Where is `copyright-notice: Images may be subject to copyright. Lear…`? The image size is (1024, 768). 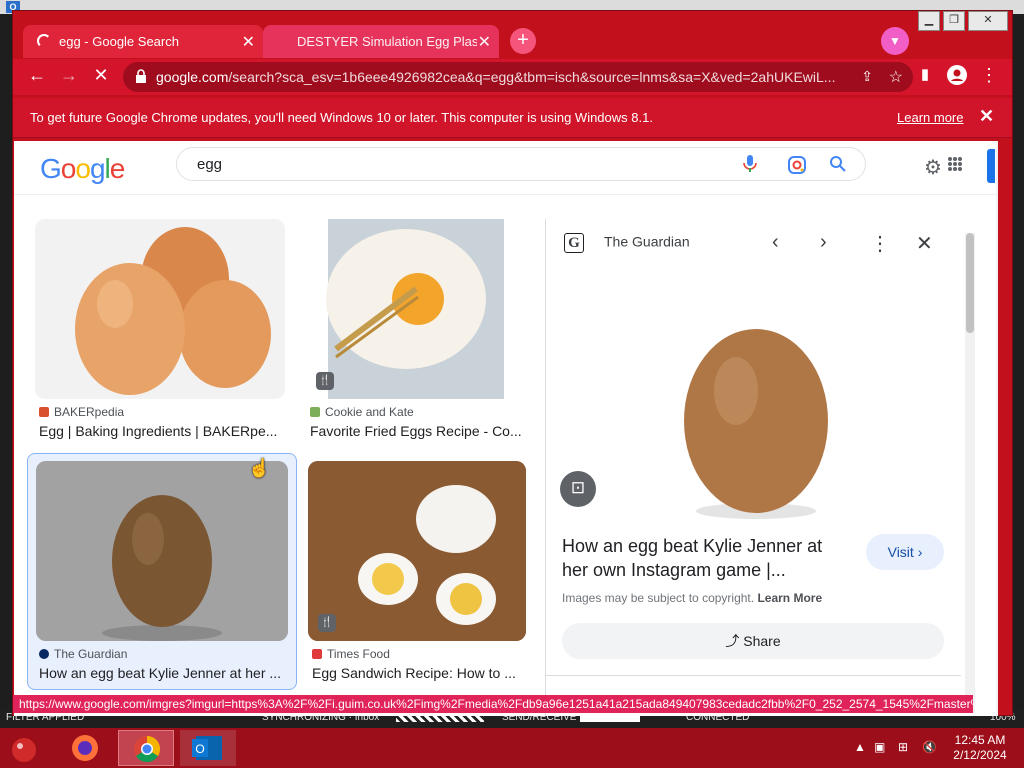
copyright-notice: Images may be subject to copyright. Lear… is located at coordinates (692, 598).